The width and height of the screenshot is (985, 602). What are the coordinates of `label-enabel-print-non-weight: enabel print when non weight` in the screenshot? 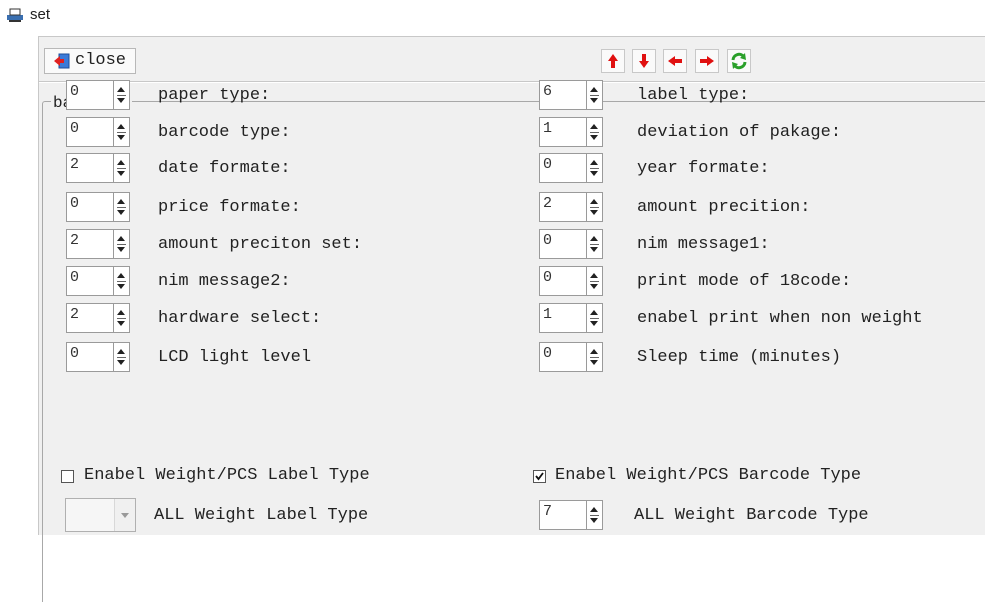 It's located at (780, 318).